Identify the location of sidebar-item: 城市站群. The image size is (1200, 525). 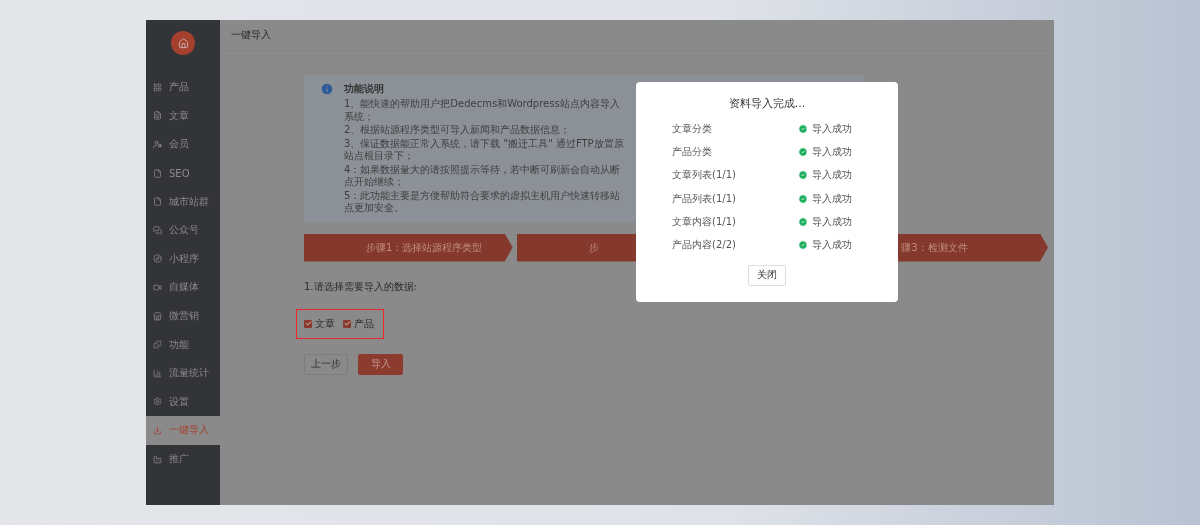
(183, 201).